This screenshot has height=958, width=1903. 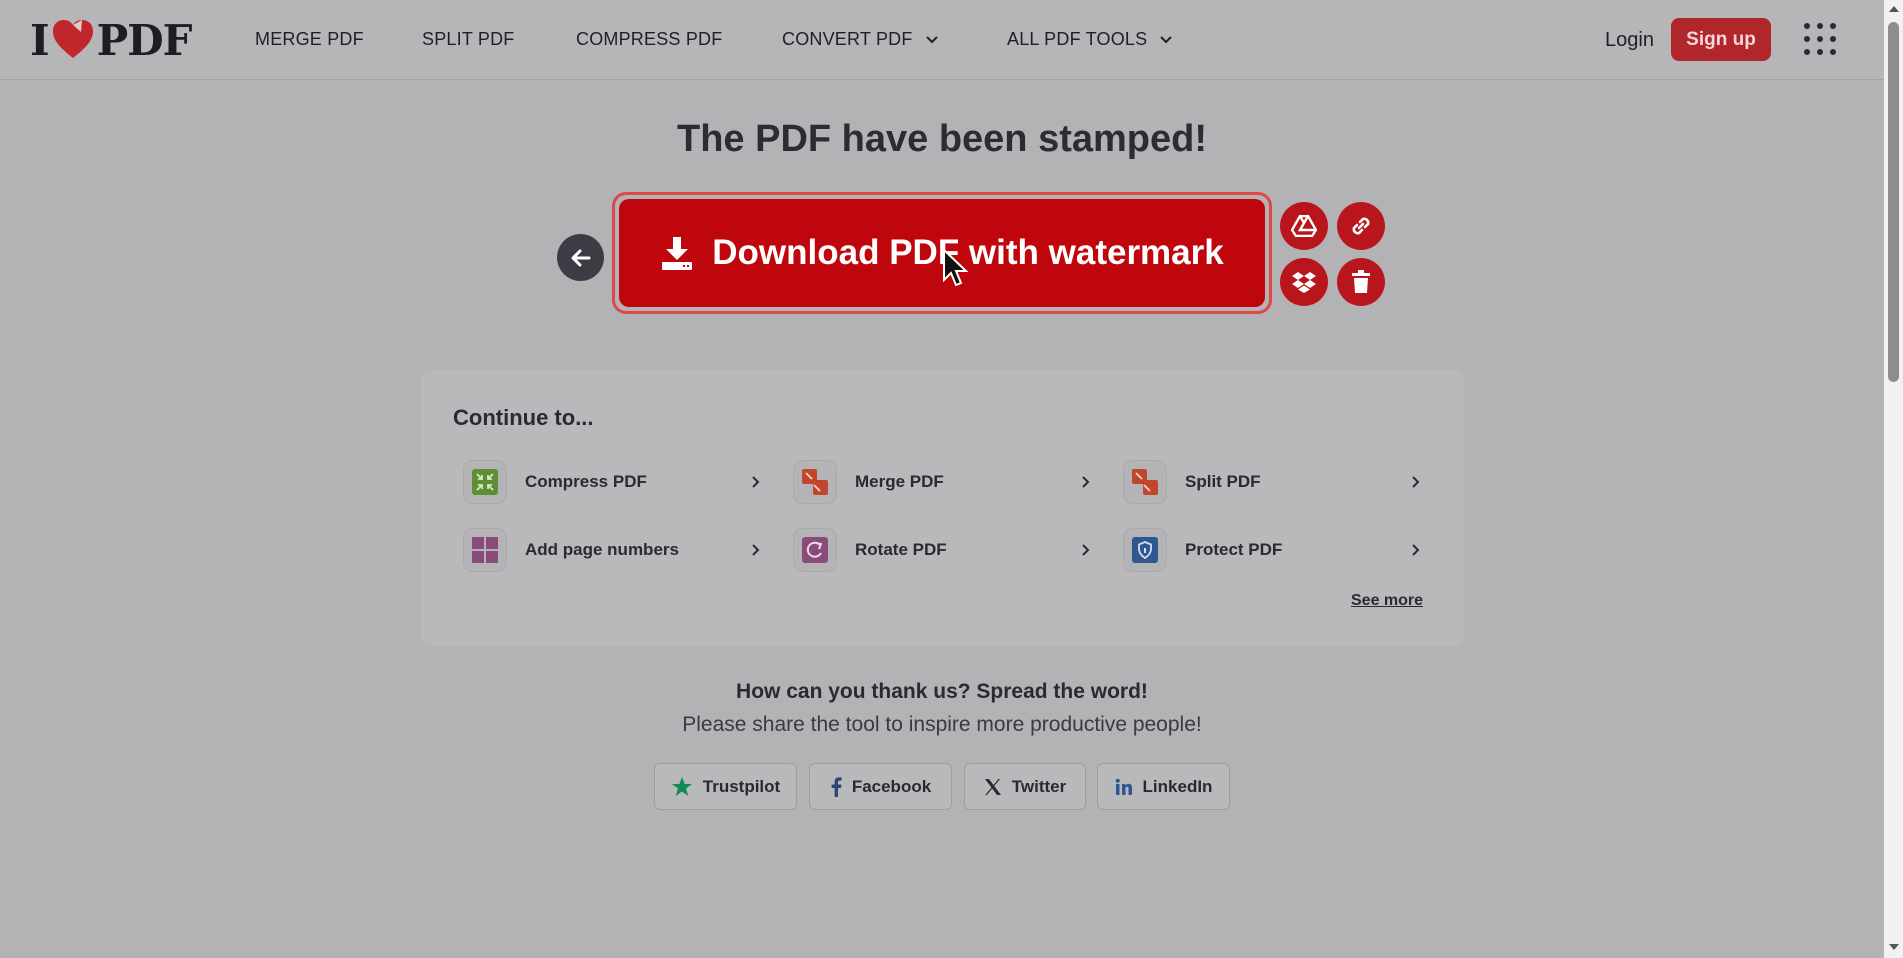 What do you see at coordinates (1077, 39) in the screenshot?
I see `nav-label: ALL PDF TOOLS` at bounding box center [1077, 39].